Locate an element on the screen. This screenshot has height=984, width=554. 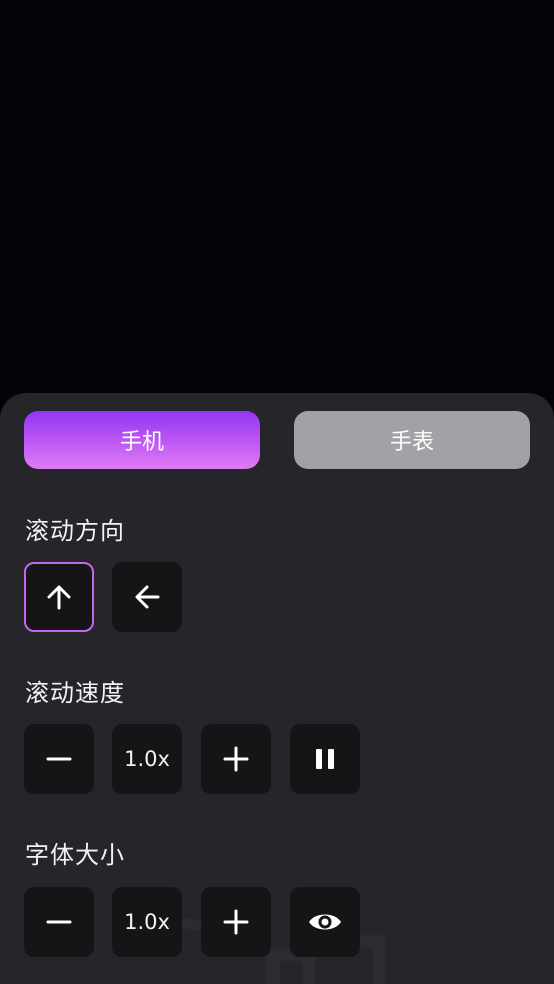
font-size-value: 1.0x is located at coordinates (147, 922).